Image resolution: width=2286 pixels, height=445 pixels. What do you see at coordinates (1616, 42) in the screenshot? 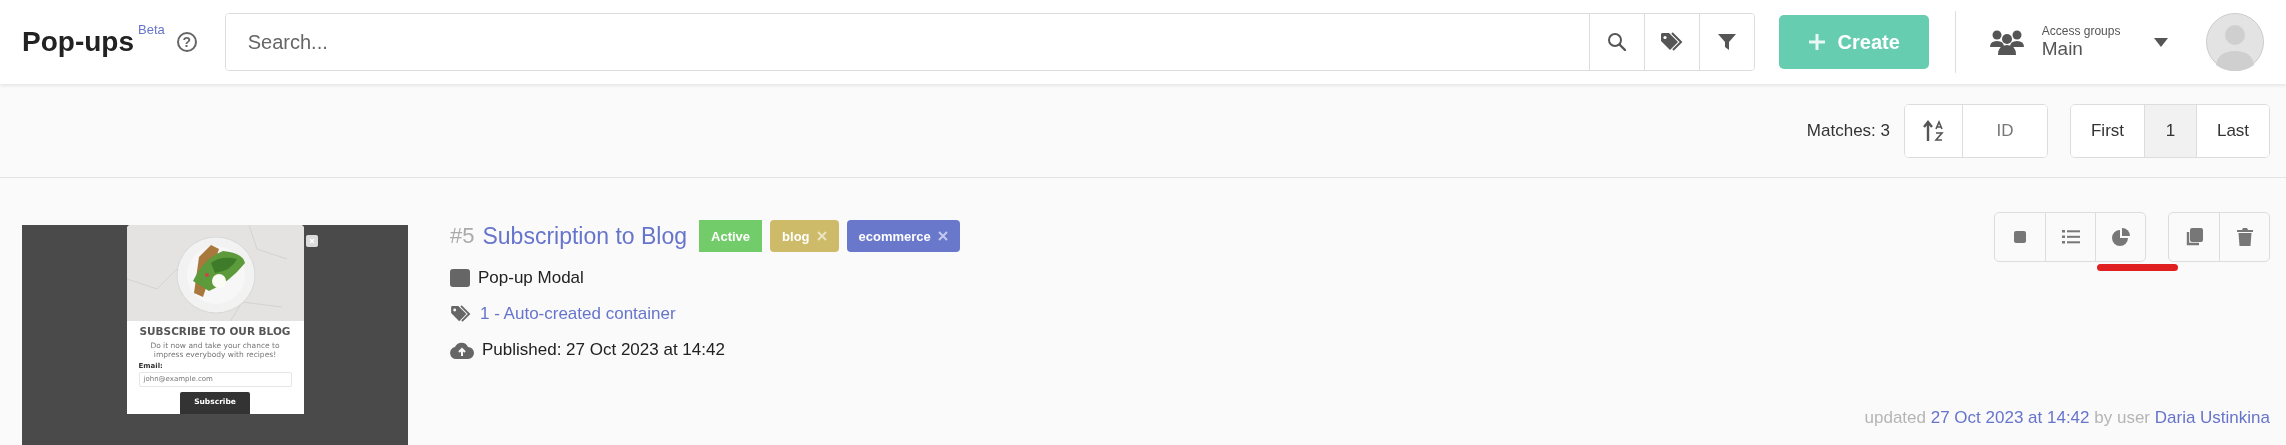
I see `search-icon` at bounding box center [1616, 42].